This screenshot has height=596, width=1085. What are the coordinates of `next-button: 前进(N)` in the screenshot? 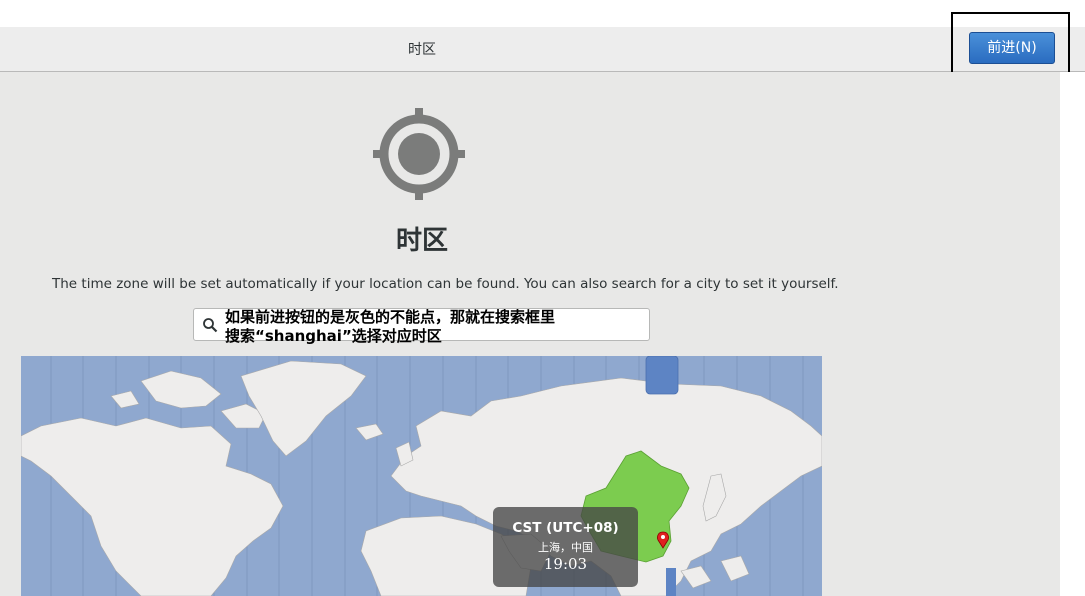 It's located at (1012, 48).